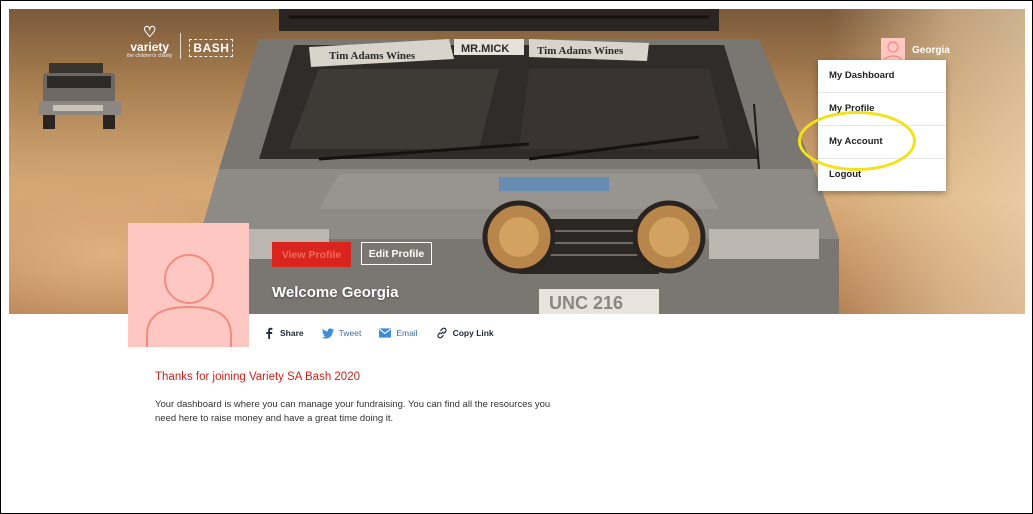 The width and height of the screenshot is (1033, 514). What do you see at coordinates (882, 76) in the screenshot?
I see `menu-item-my-dashboard: My Dashboard` at bounding box center [882, 76].